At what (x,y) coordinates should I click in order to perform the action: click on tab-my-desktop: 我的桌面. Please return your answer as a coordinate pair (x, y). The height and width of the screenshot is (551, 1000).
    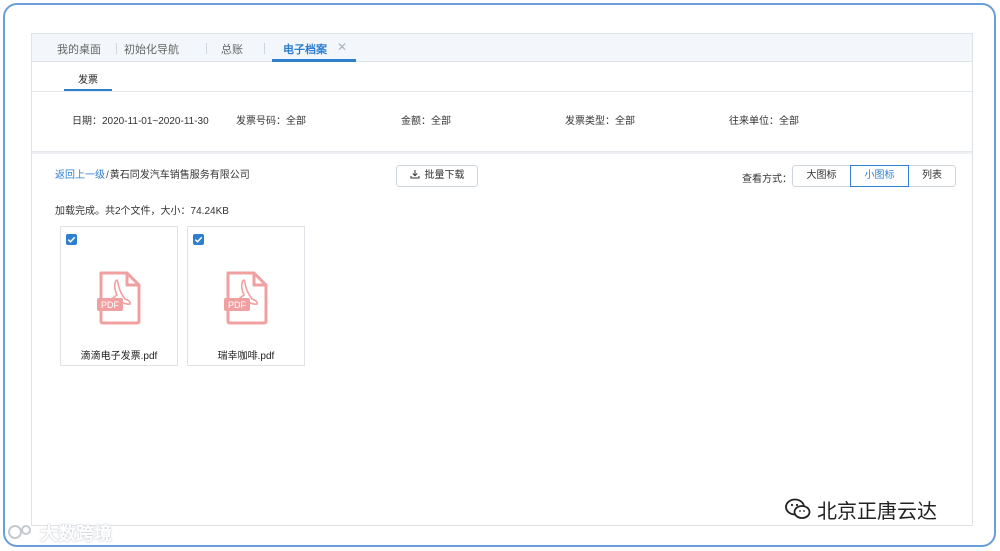
    Looking at the image, I should click on (79, 49).